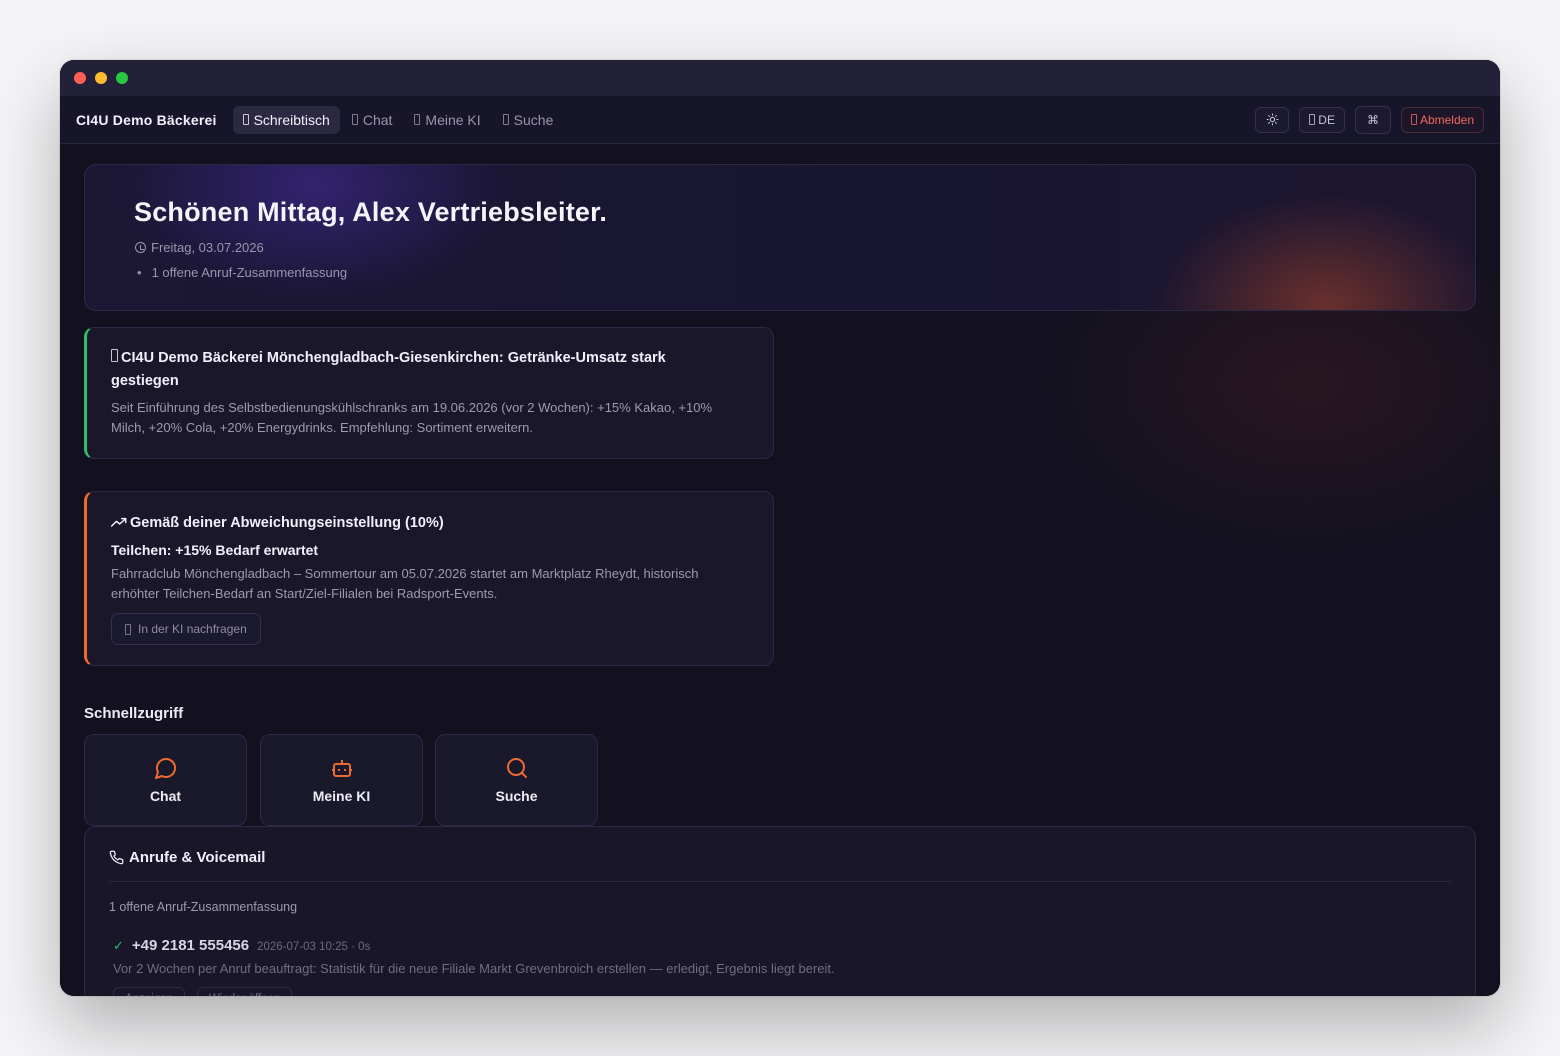 This screenshot has width=1560, height=1056. What do you see at coordinates (122, 78) in the screenshot?
I see `maximize-window-button` at bounding box center [122, 78].